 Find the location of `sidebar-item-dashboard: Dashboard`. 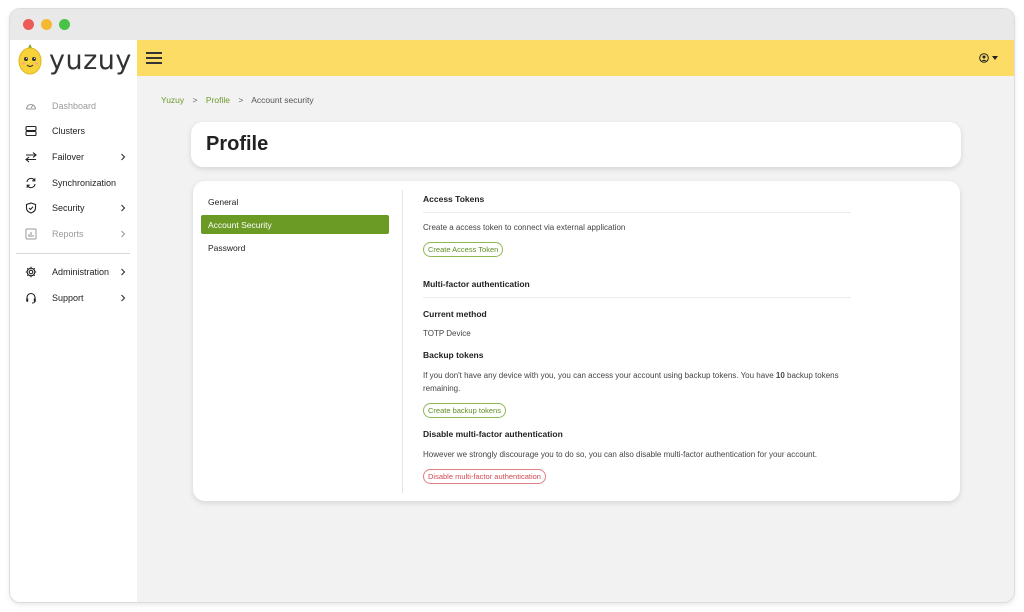

sidebar-item-dashboard: Dashboard is located at coordinates (73, 106).